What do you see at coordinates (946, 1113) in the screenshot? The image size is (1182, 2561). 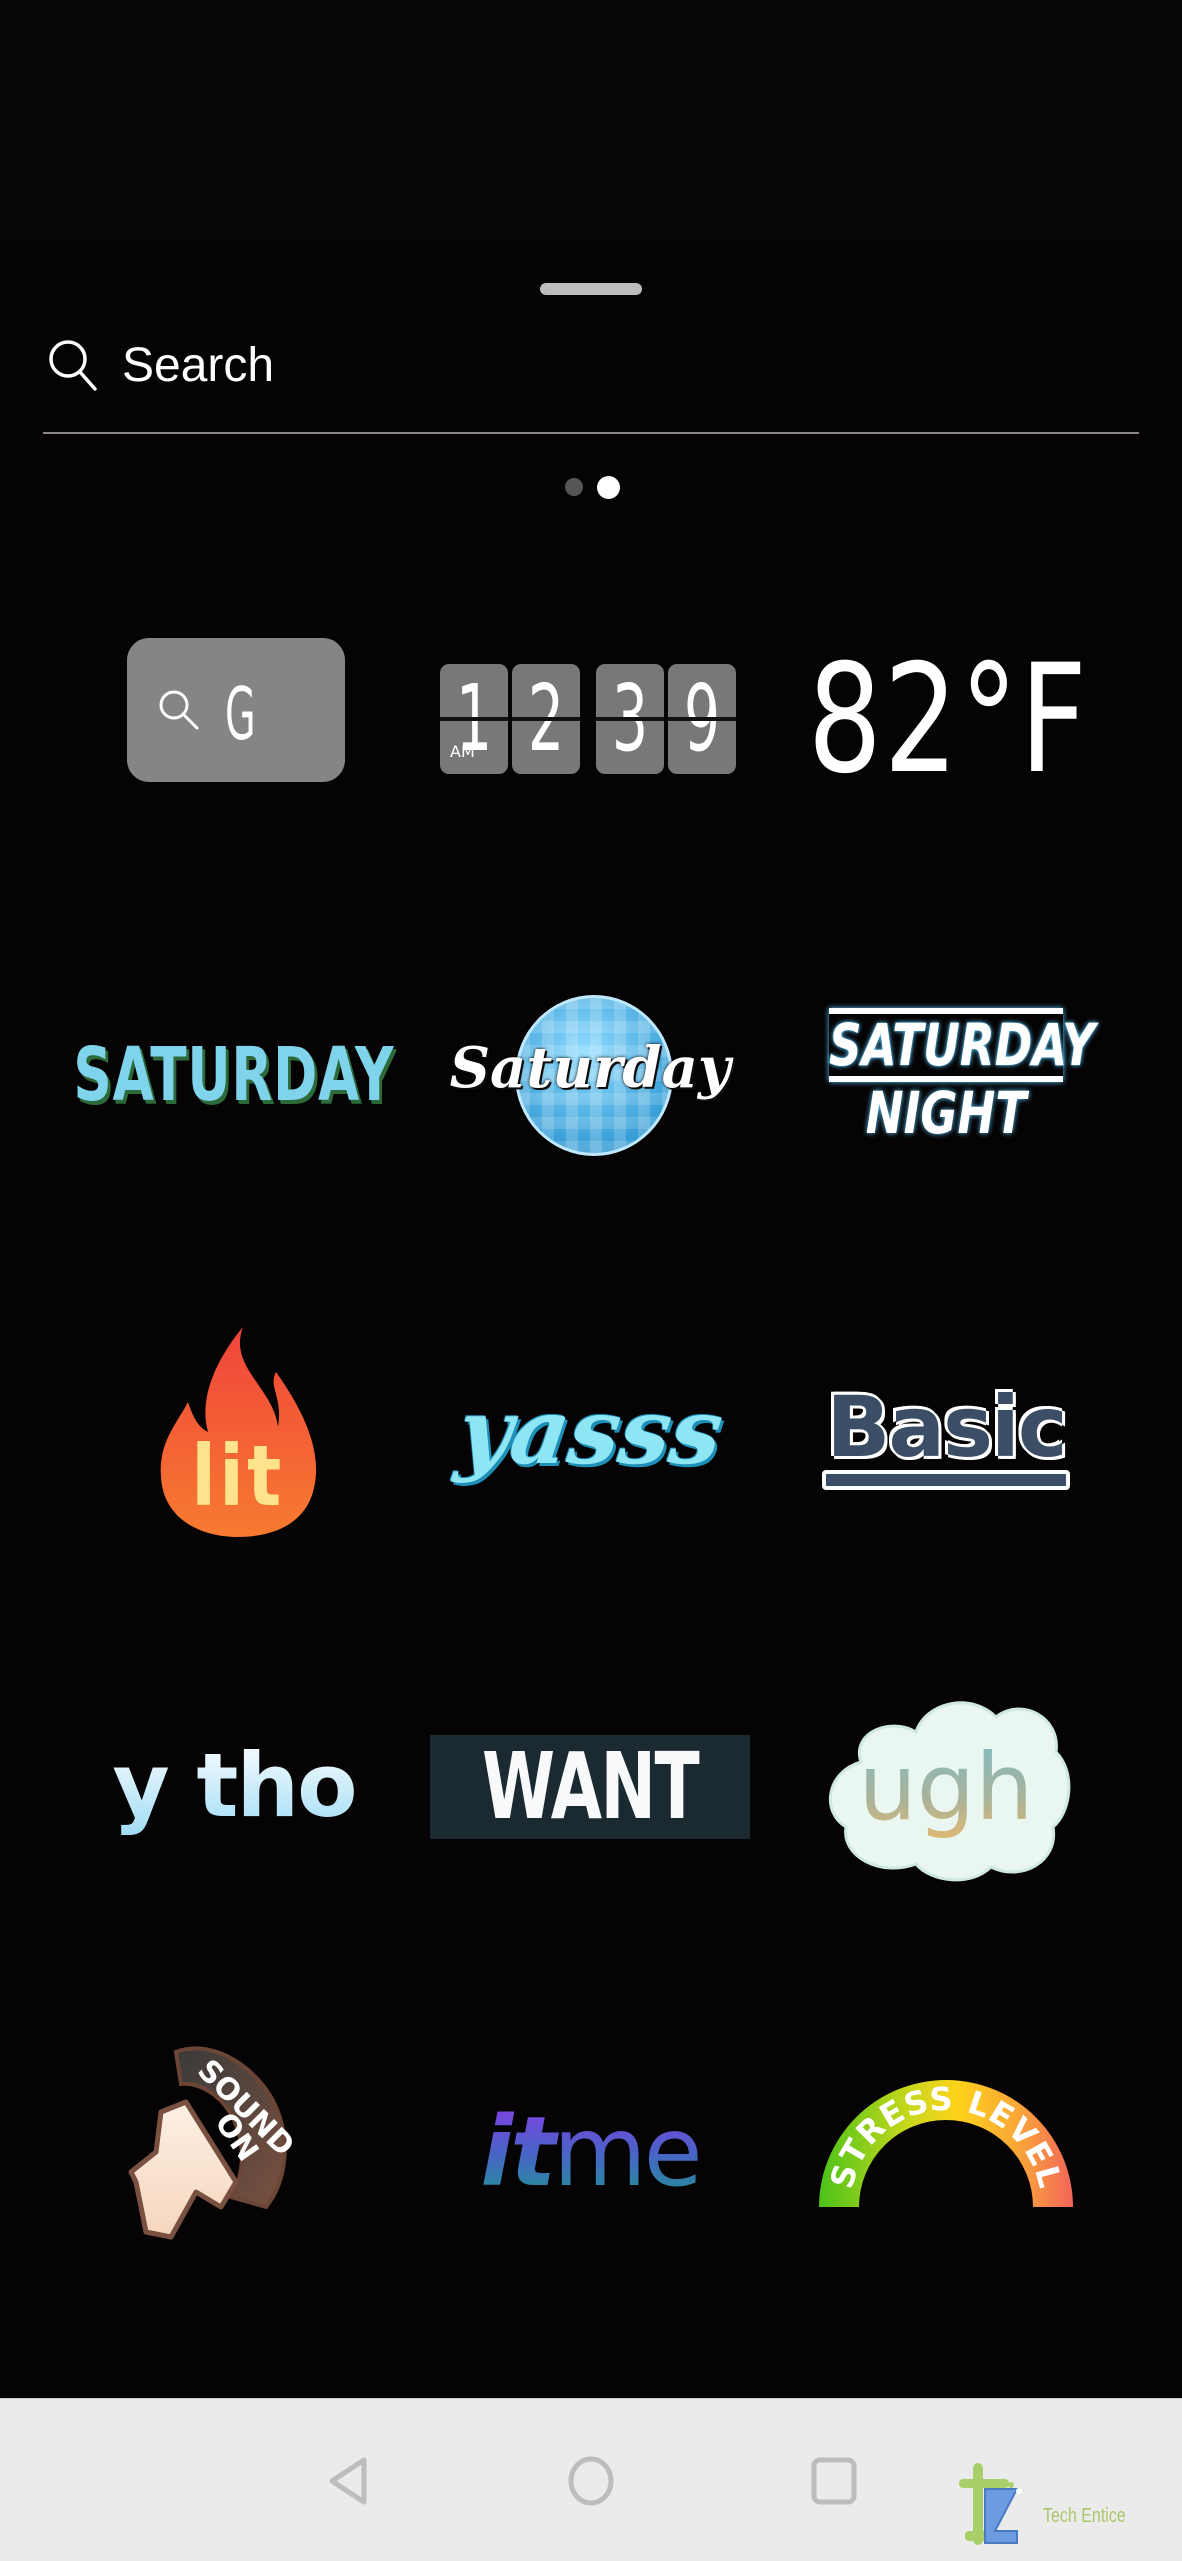 I see `saturday-night-line2: NIGHT` at bounding box center [946, 1113].